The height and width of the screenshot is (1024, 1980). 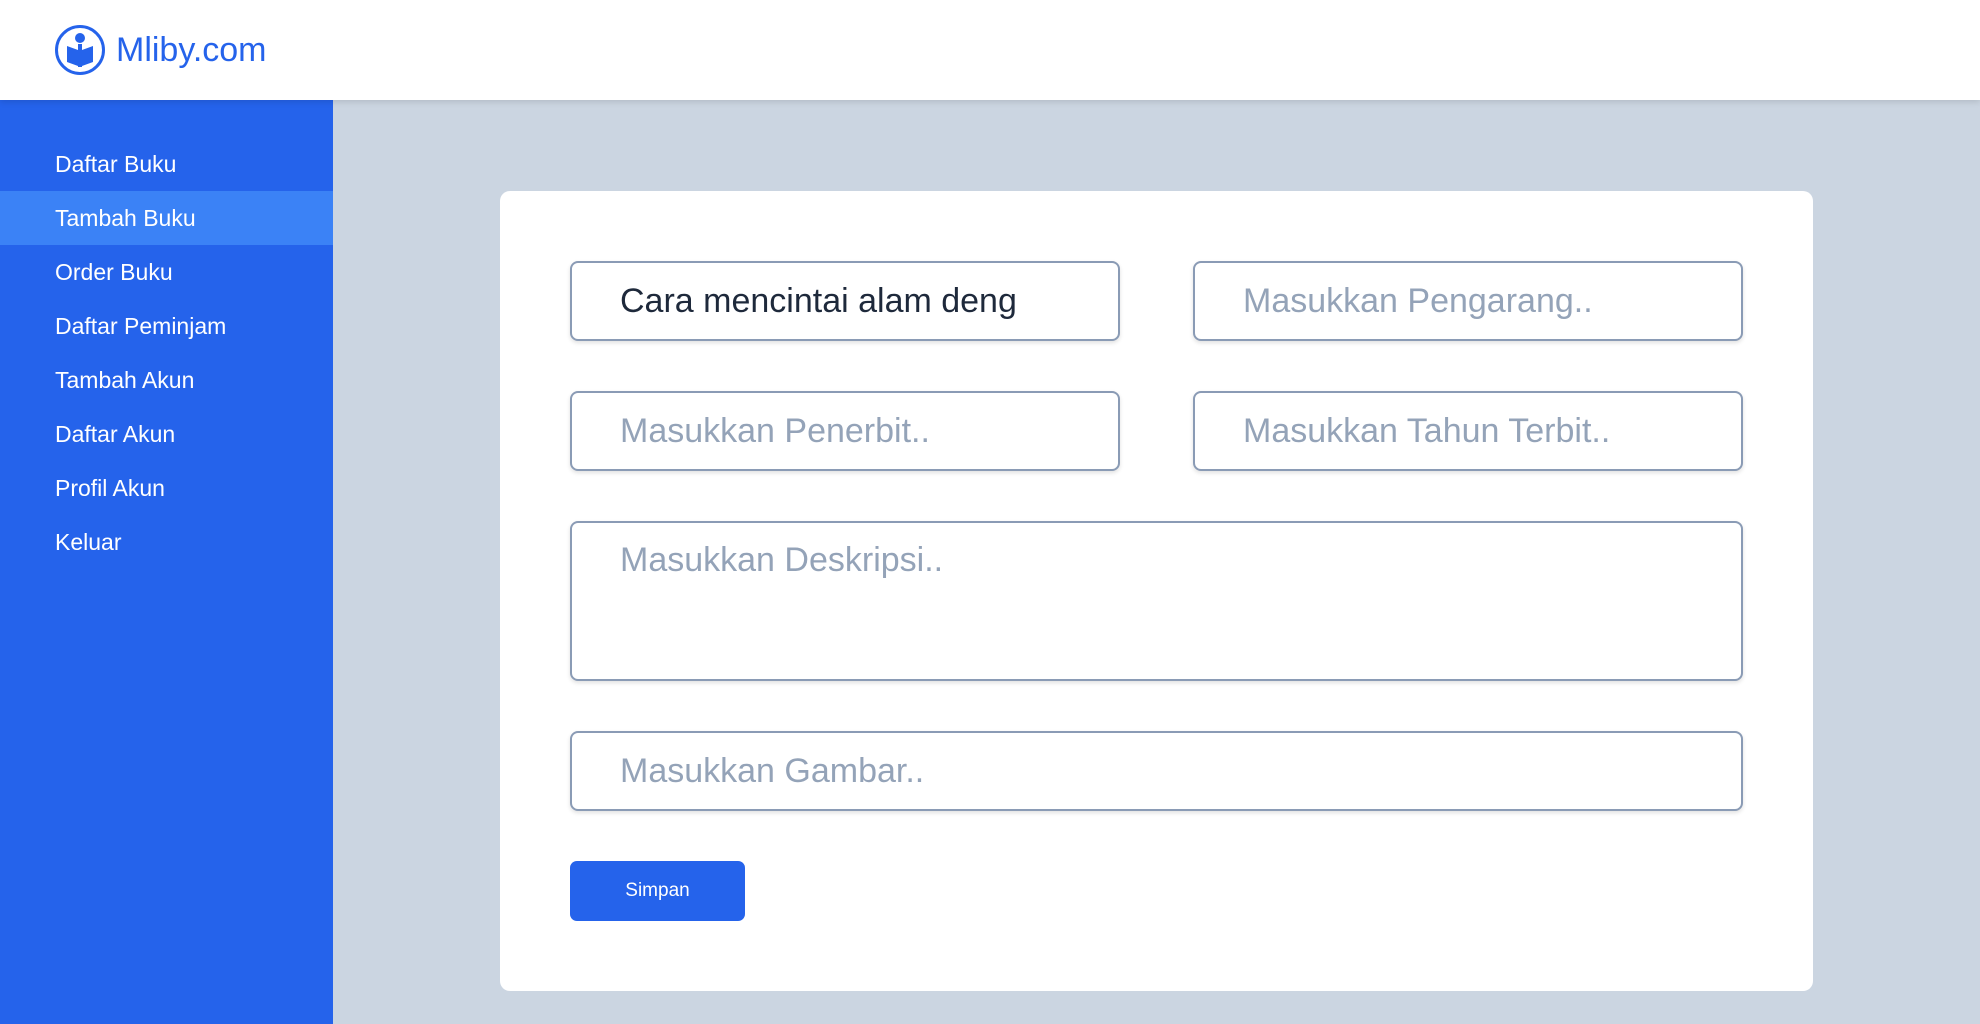 What do you see at coordinates (166, 326) in the screenshot?
I see `sidebar-item-daftar-peminjam: Daftar Peminjam` at bounding box center [166, 326].